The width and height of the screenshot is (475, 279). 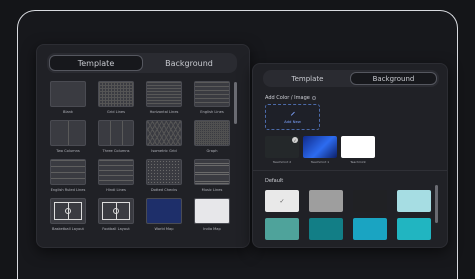 I want to click on uploaded-image-thumbnail: ✓, so click(x=282, y=147).